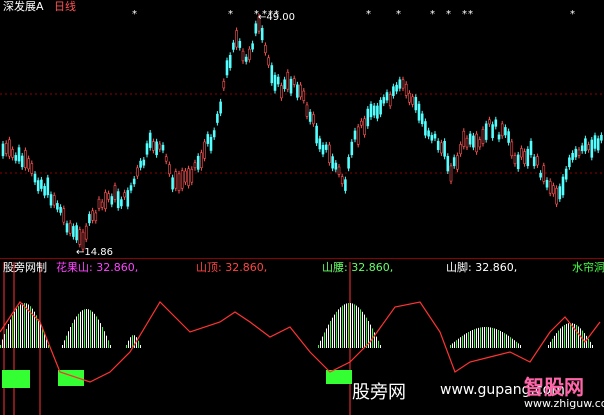  Describe the element at coordinates (23, 6) in the screenshot. I see `stock-title: 深发展A` at that location.